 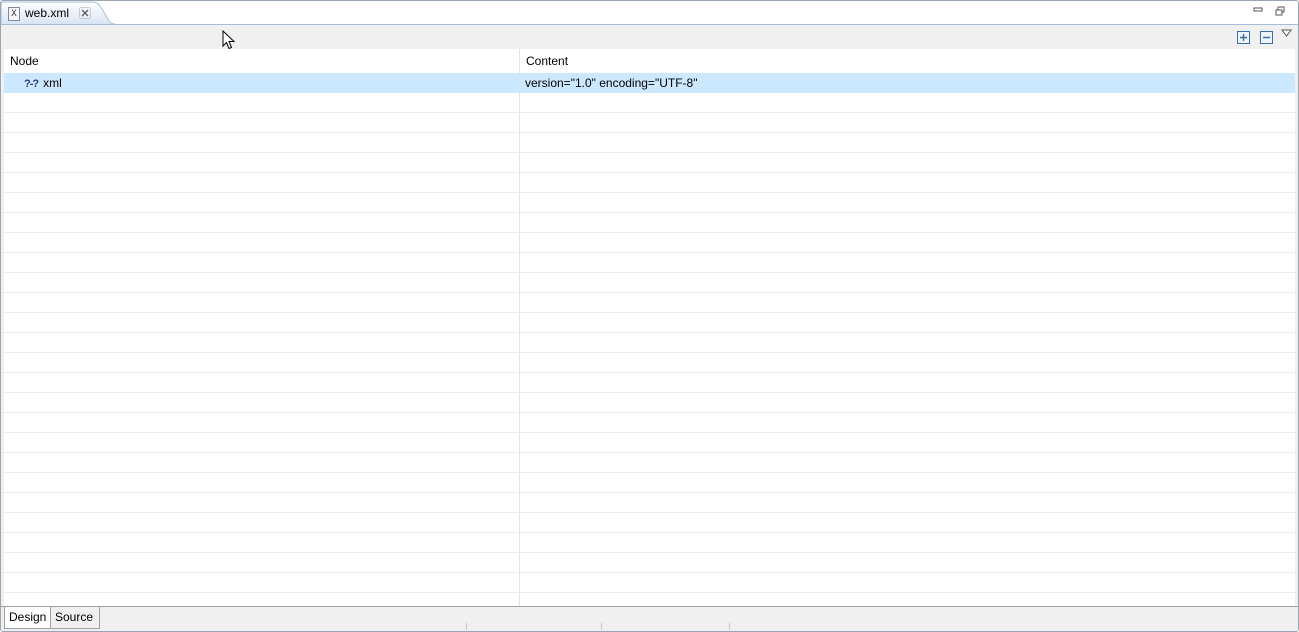 What do you see at coordinates (85, 13) in the screenshot?
I see `close-icon` at bounding box center [85, 13].